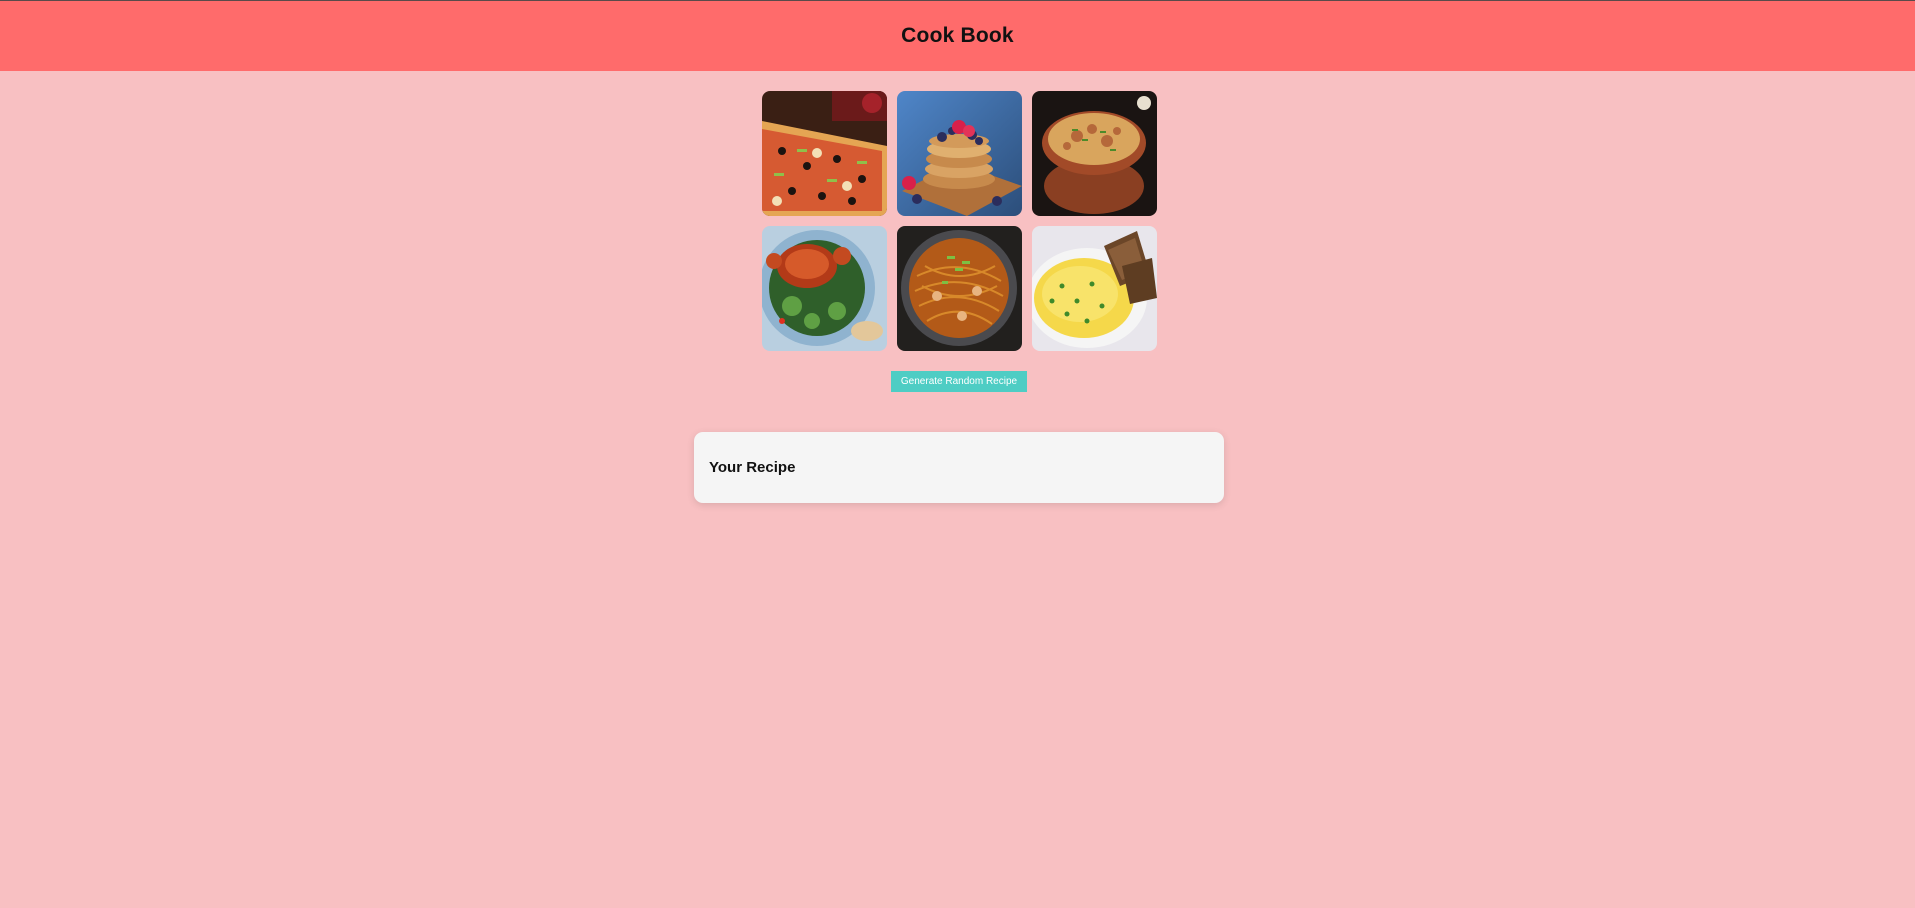 Image resolution: width=1915 pixels, height=908 pixels. What do you see at coordinates (959, 288) in the screenshot?
I see `noodles-image` at bounding box center [959, 288].